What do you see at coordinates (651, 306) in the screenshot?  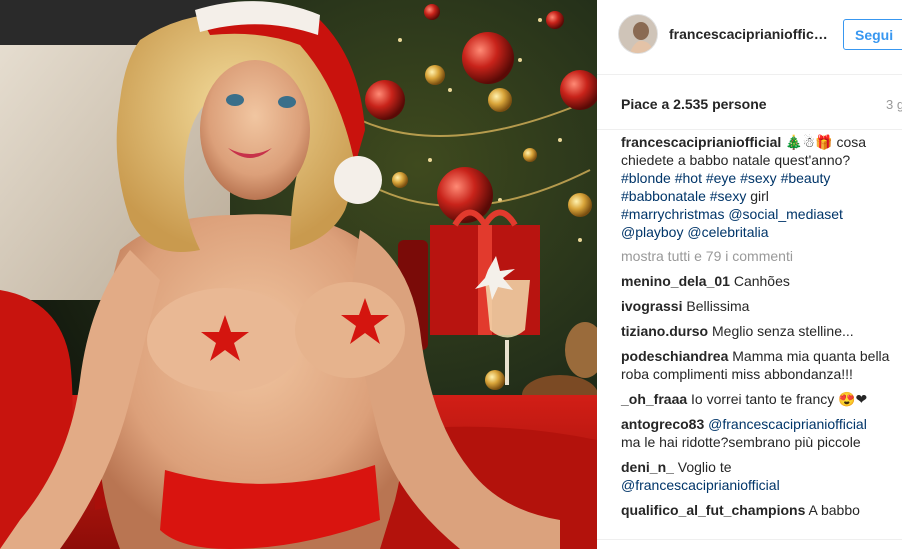 I see `comment-username: ivograssi` at bounding box center [651, 306].